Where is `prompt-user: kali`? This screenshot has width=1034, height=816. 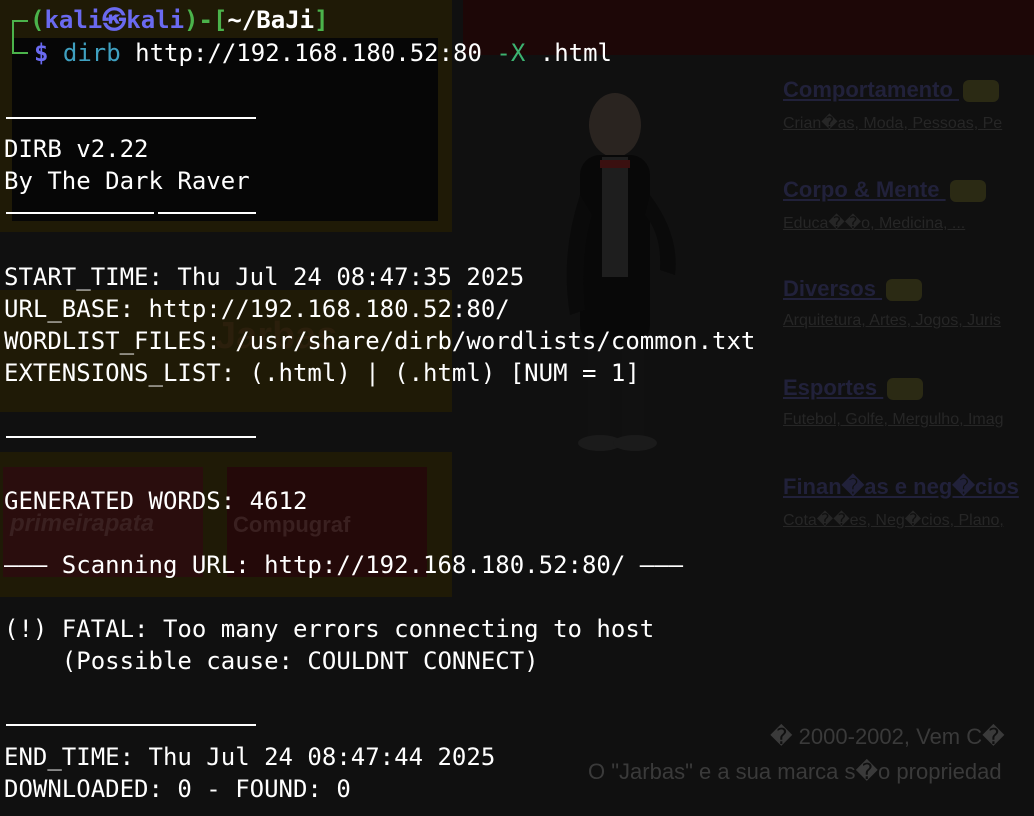 prompt-user: kali is located at coordinates (73, 20).